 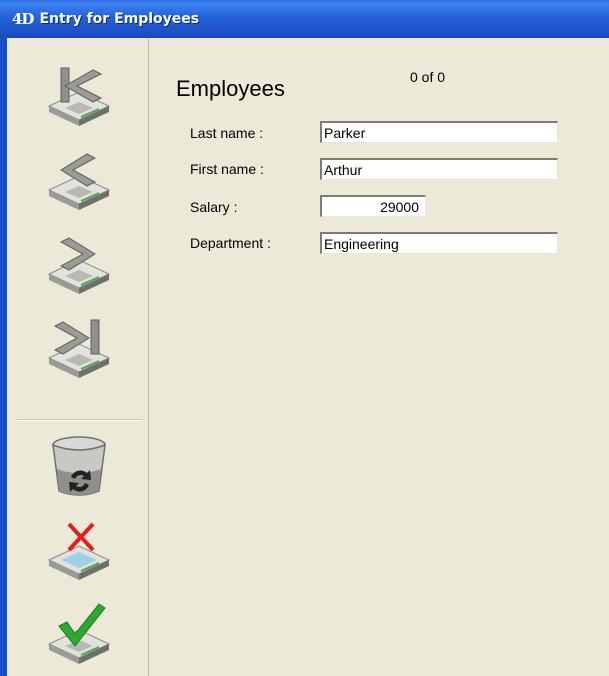 I want to click on cancel-icon, so click(x=79, y=551).